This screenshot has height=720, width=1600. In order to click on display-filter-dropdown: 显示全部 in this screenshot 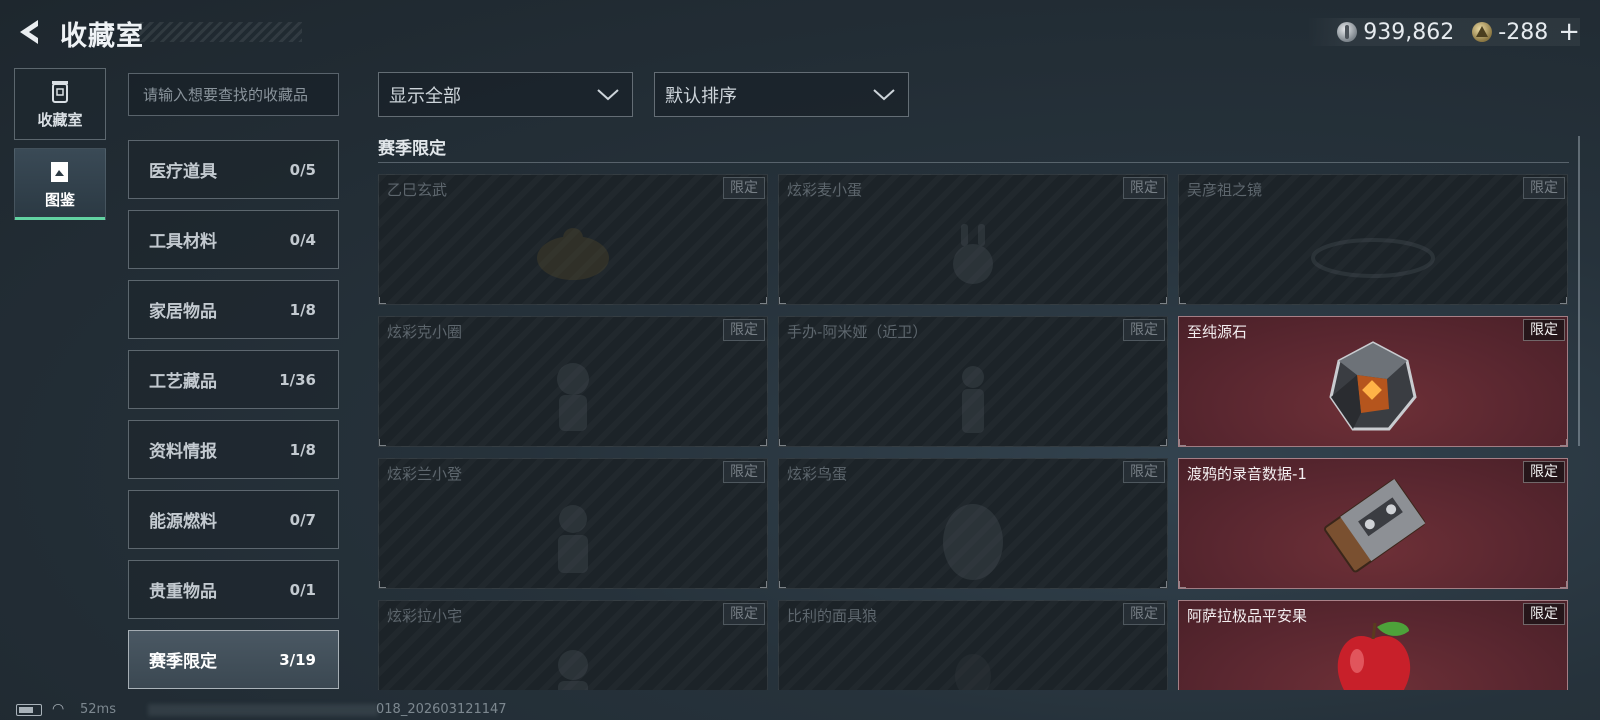, I will do `click(505, 94)`.